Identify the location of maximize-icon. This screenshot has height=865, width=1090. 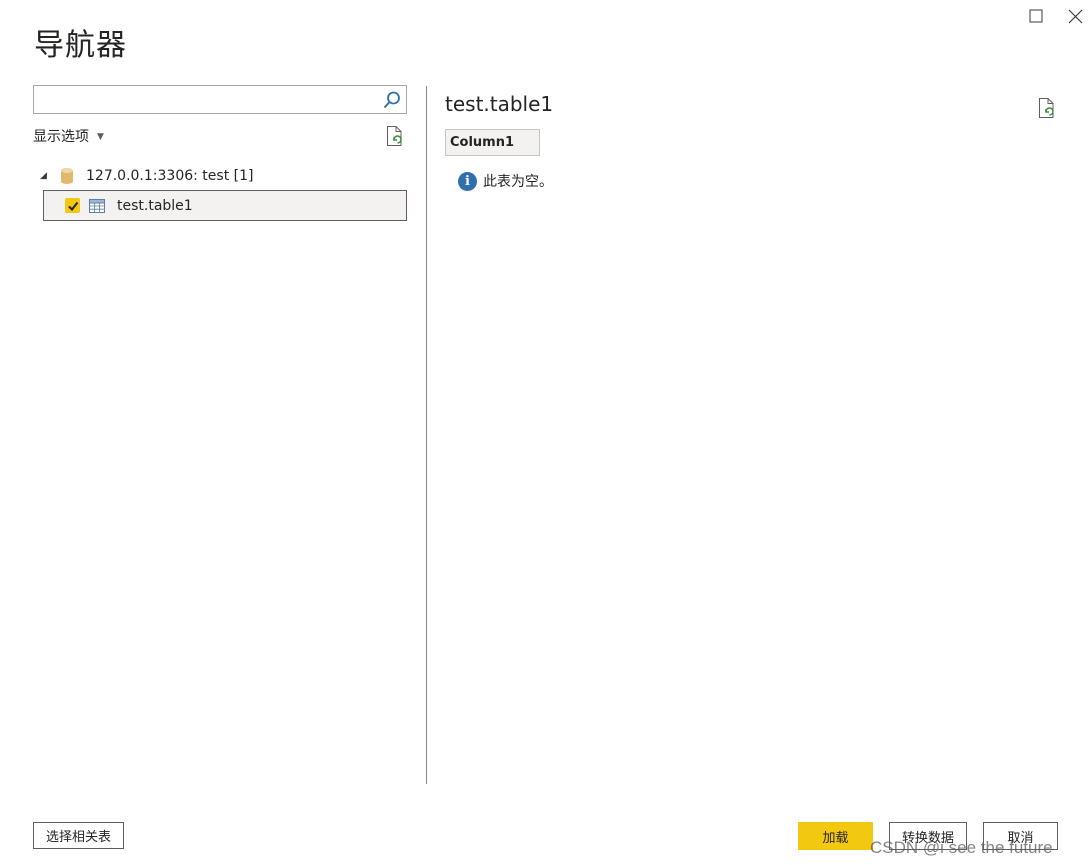
(1036, 16).